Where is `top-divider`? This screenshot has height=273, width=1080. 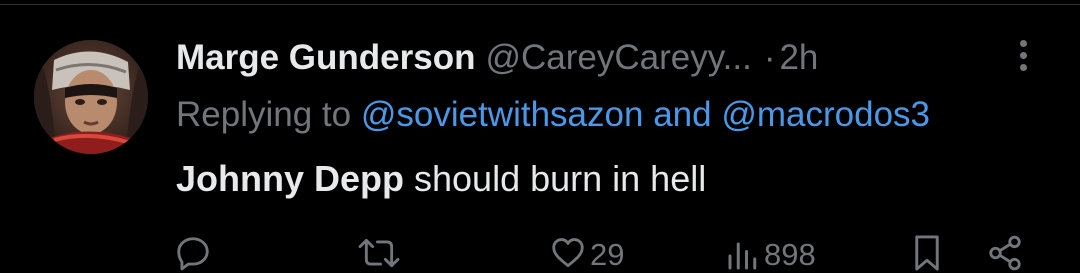
top-divider is located at coordinates (540, 4).